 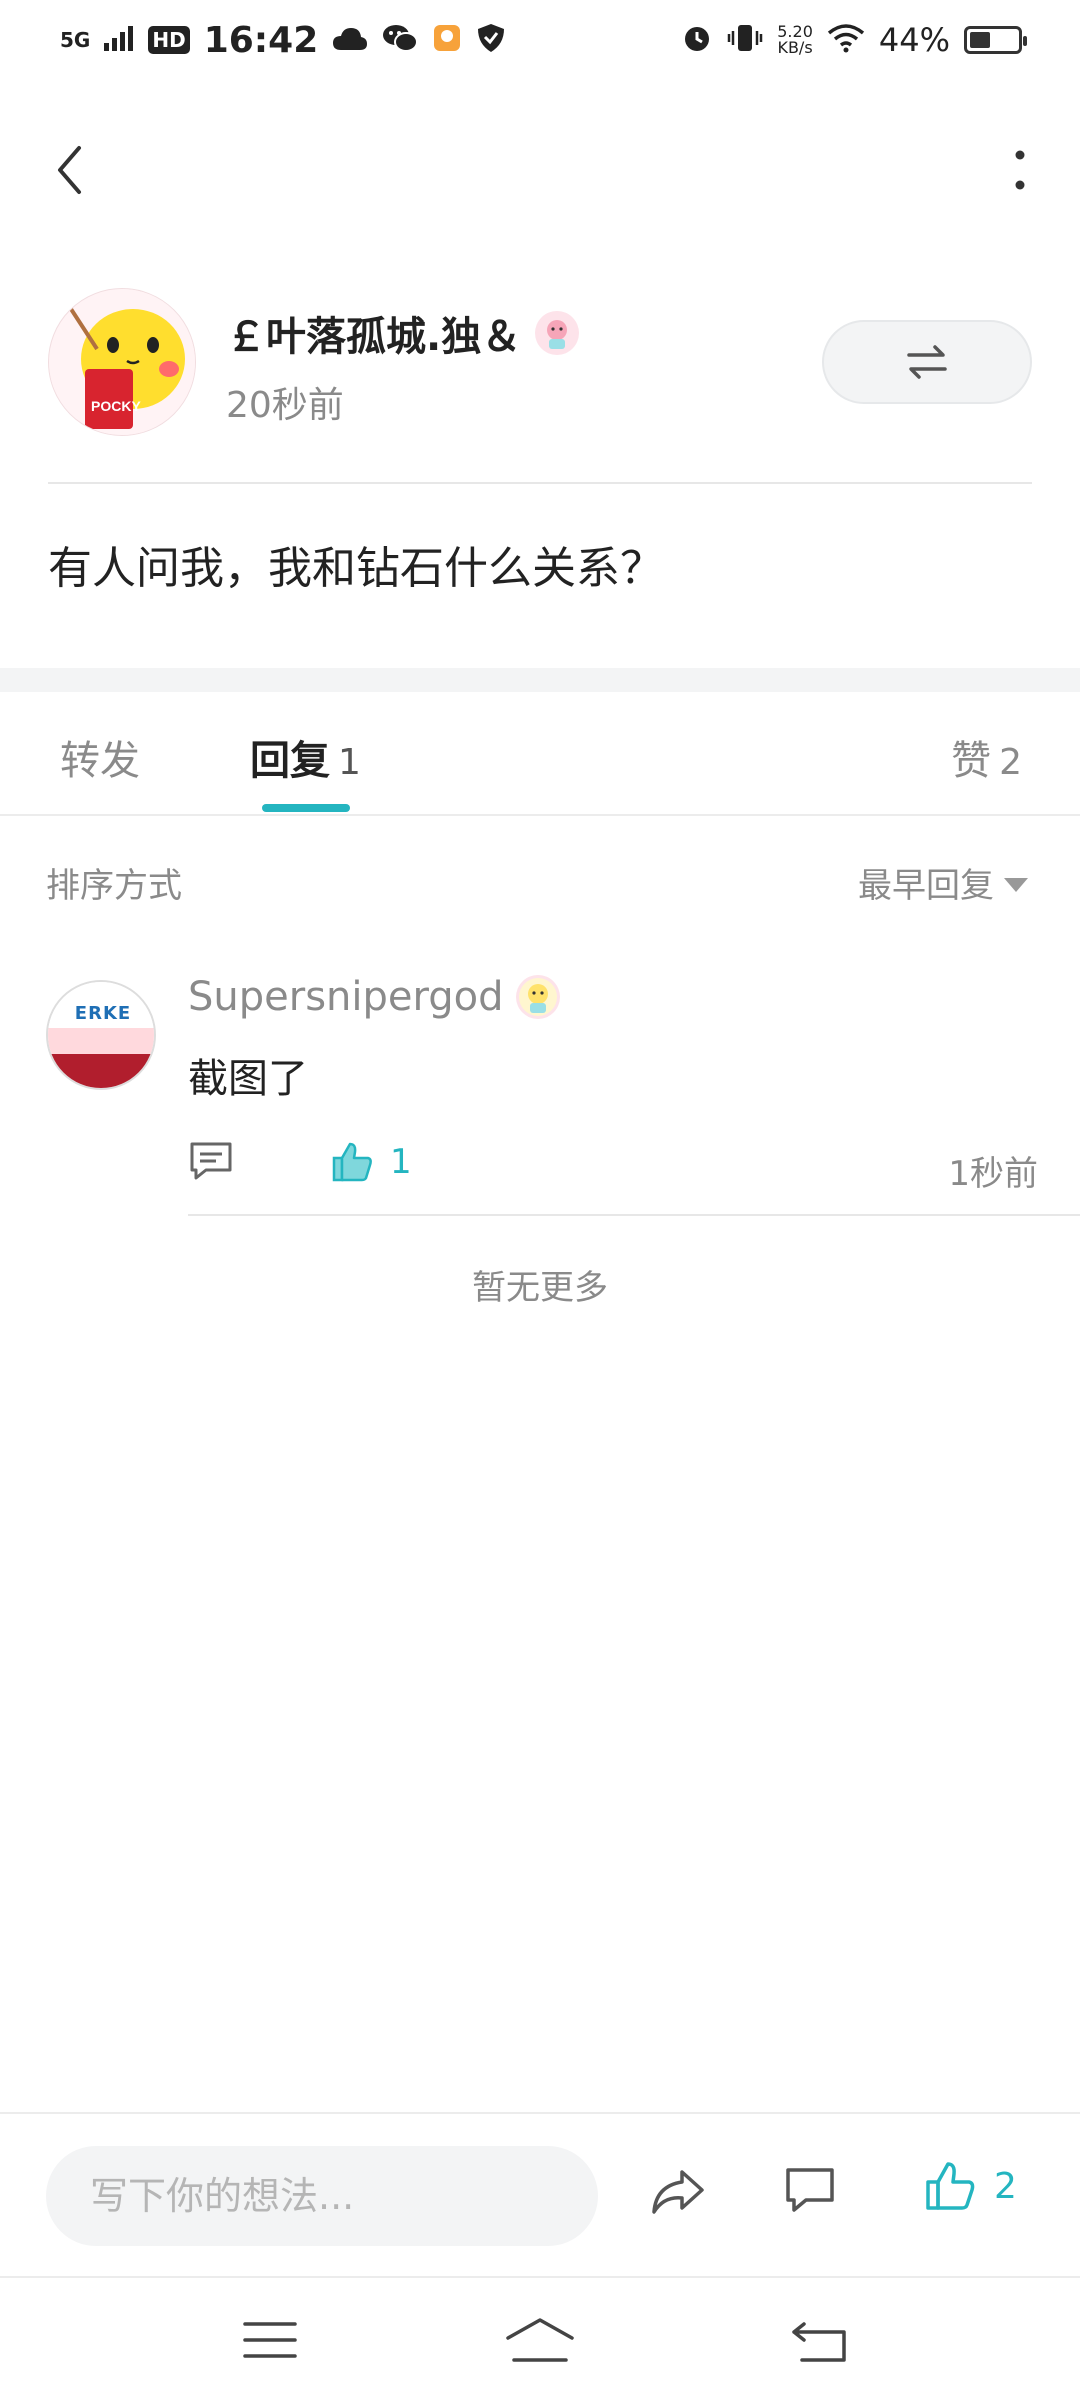 I want to click on pikachu-avatar-icon: POCKY, so click(x=122, y=362).